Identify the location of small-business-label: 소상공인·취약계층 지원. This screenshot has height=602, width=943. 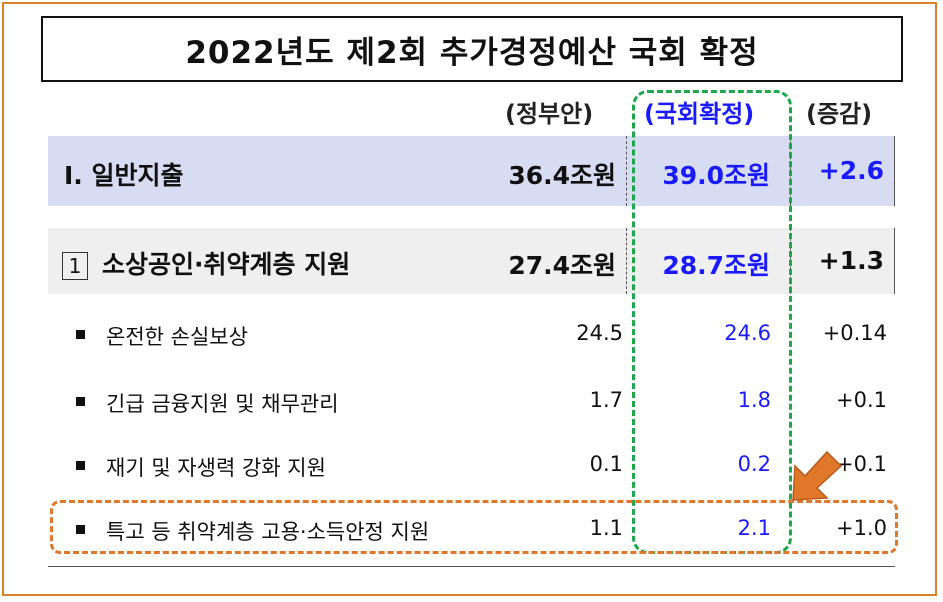
(226, 264).